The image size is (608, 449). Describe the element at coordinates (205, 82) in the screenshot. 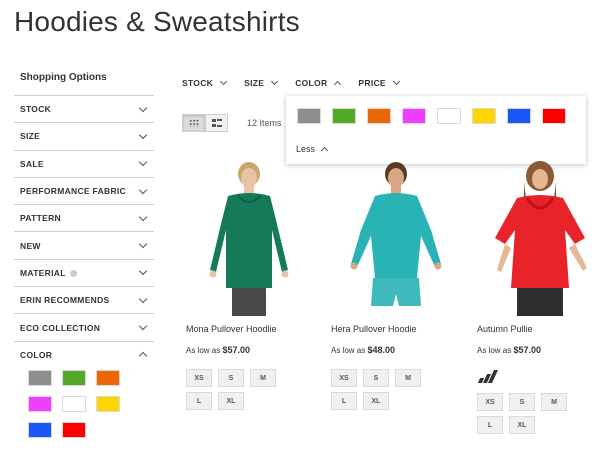

I see `top-filter-stock: STOCK` at that location.